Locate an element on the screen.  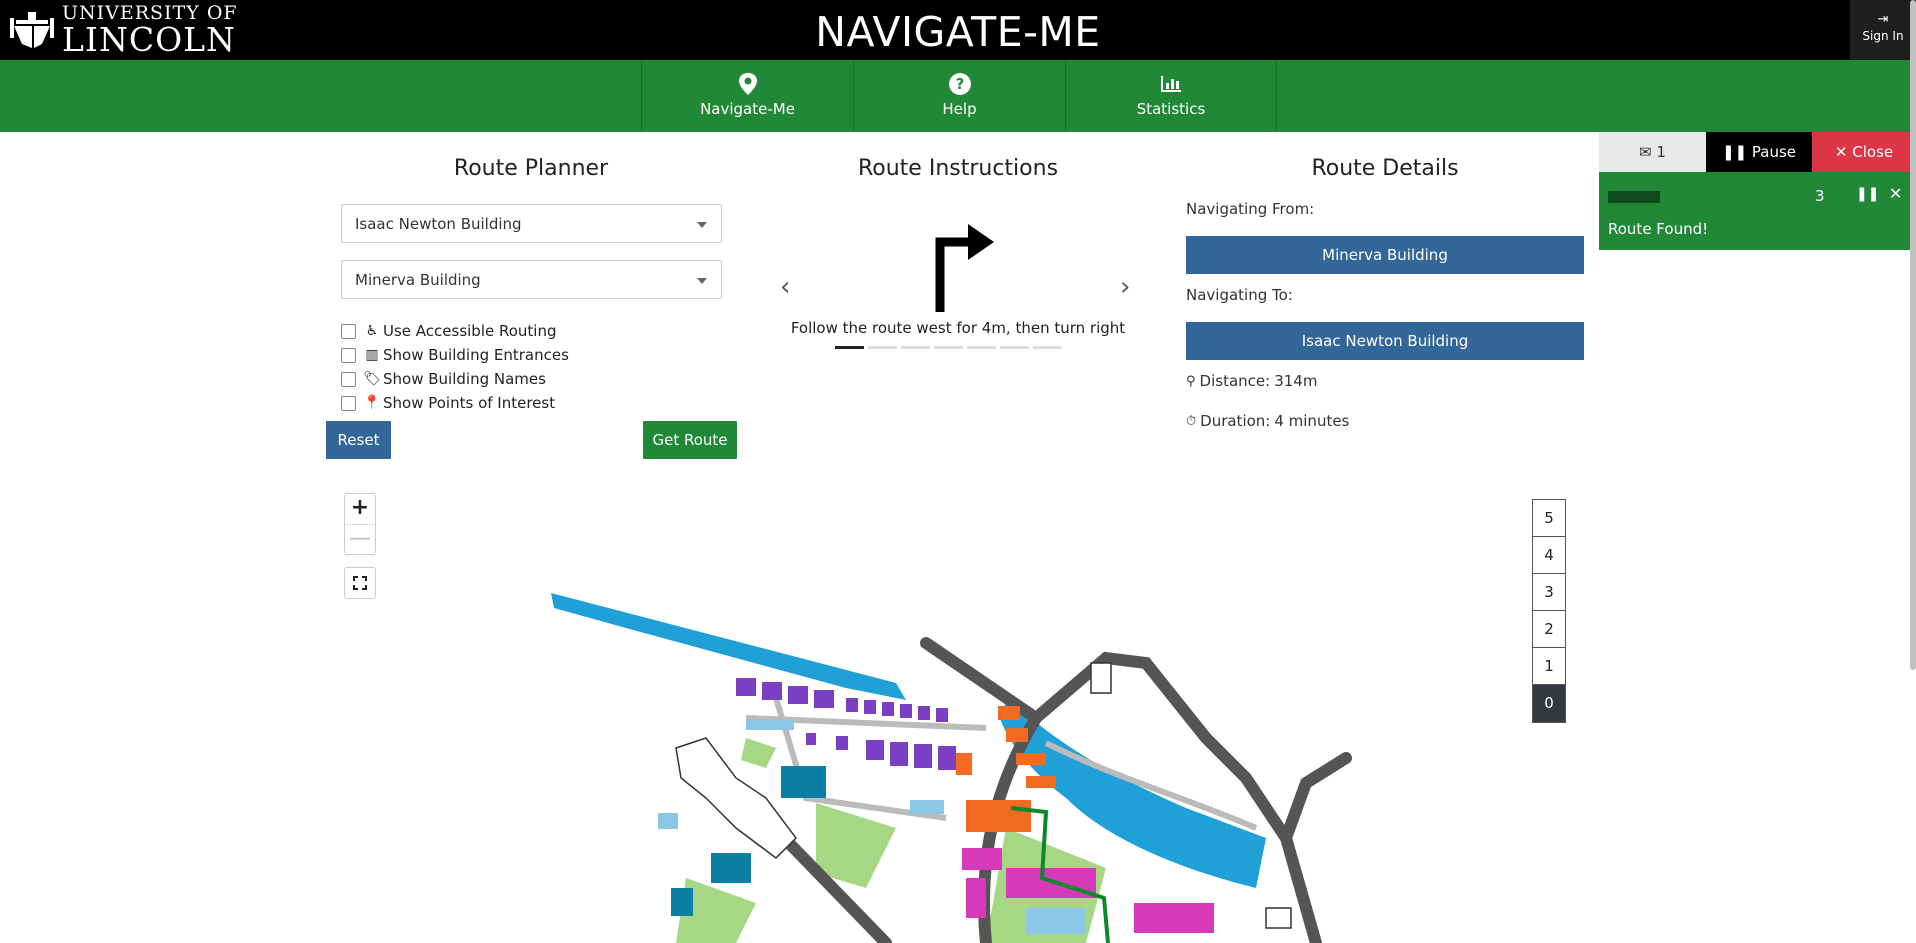
envelope-icon: ✉ is located at coordinates (1645, 152).